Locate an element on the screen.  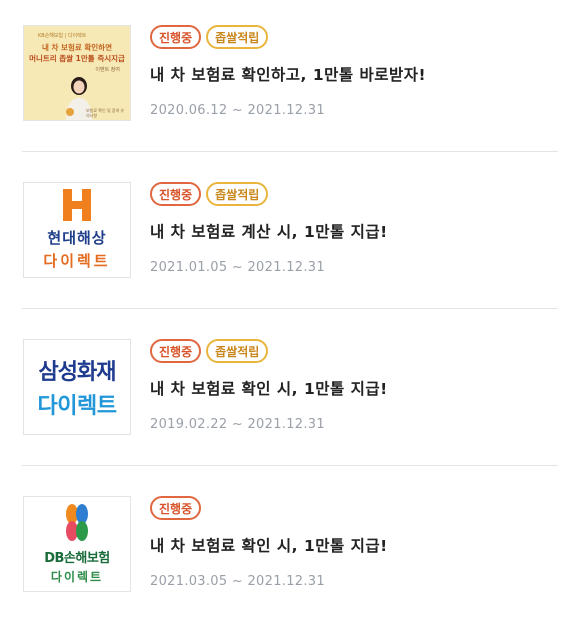
db-logo-direct: 다이렉트 is located at coordinates (77, 577).